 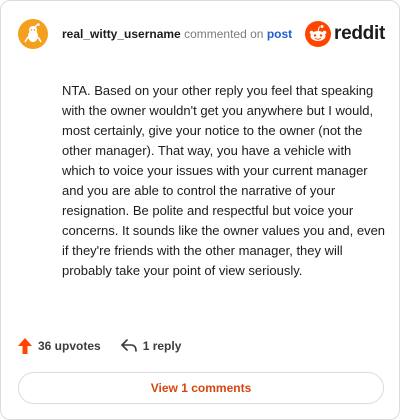 What do you see at coordinates (201, 388) in the screenshot?
I see `view-comments-button: View 1 comments` at bounding box center [201, 388].